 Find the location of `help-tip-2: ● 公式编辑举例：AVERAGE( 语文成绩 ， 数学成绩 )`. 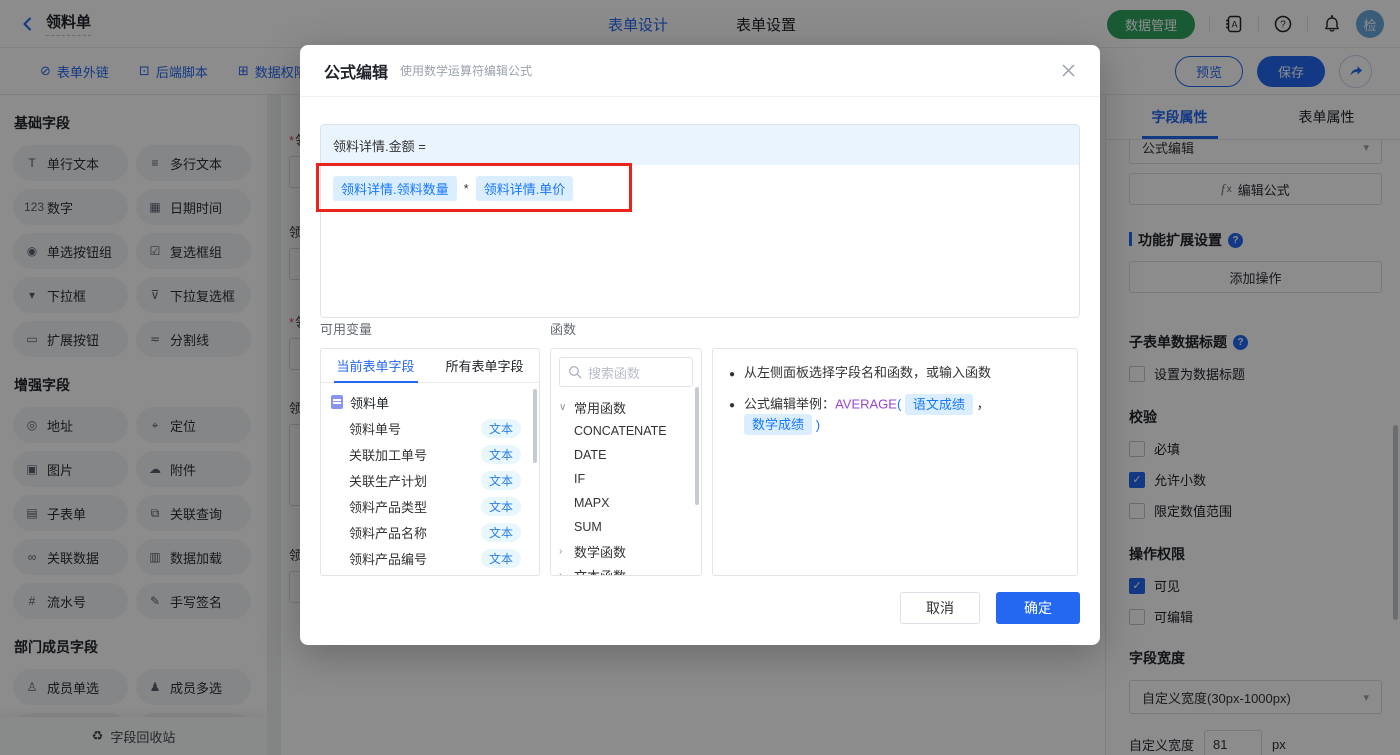

help-tip-2: ● 公式编辑举例：AVERAGE( 语文成绩 ， 数学成绩 ) is located at coordinates (895, 414).